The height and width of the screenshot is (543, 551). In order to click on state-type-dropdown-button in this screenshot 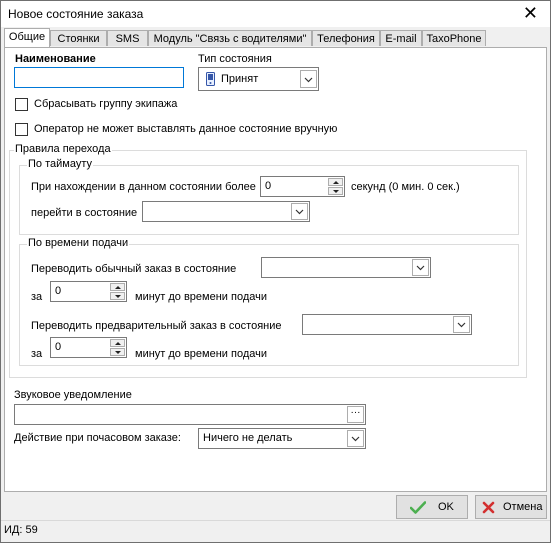, I will do `click(308, 79)`.